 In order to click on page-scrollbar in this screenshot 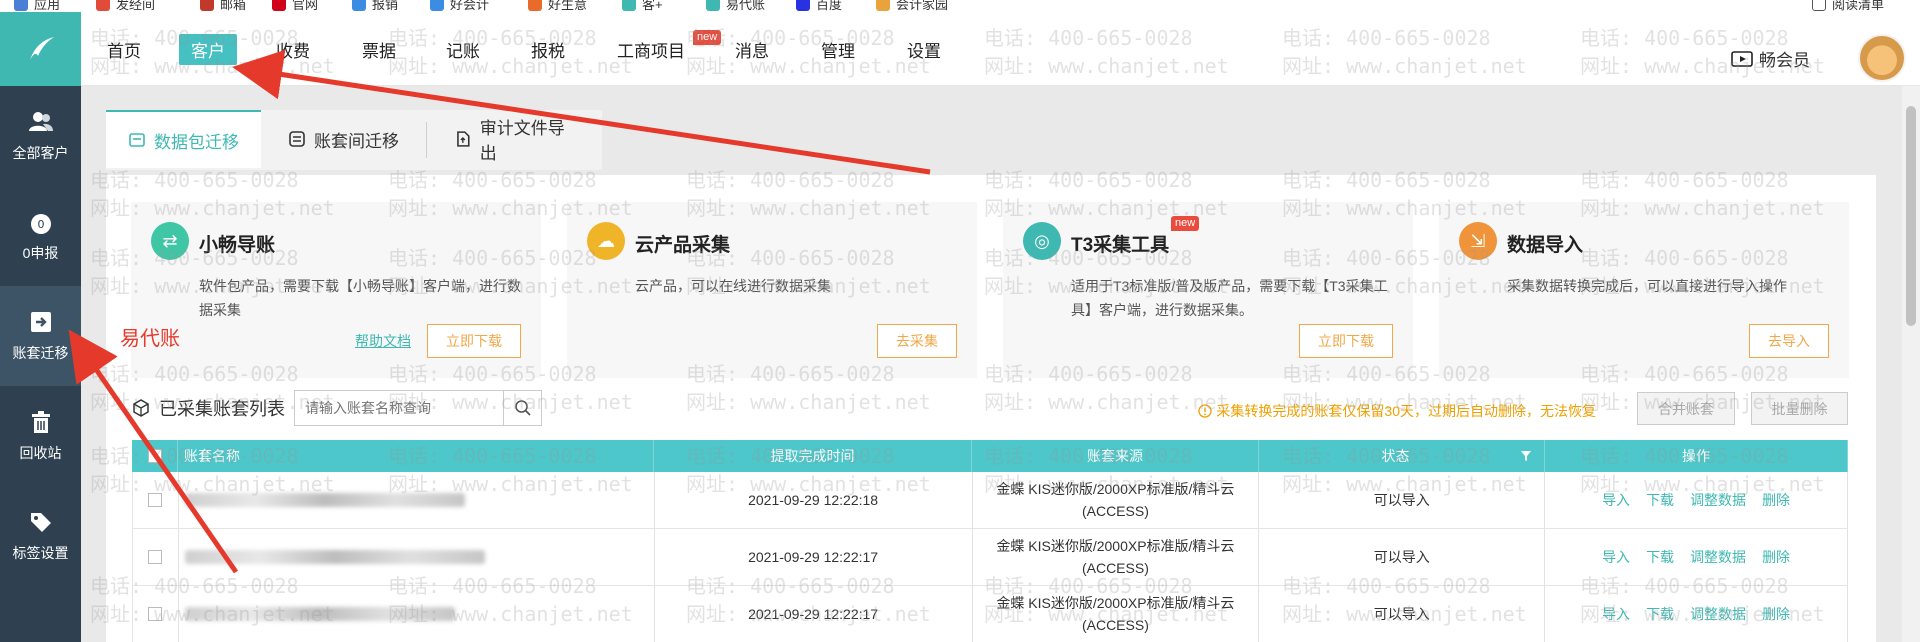, I will do `click(1911, 364)`.